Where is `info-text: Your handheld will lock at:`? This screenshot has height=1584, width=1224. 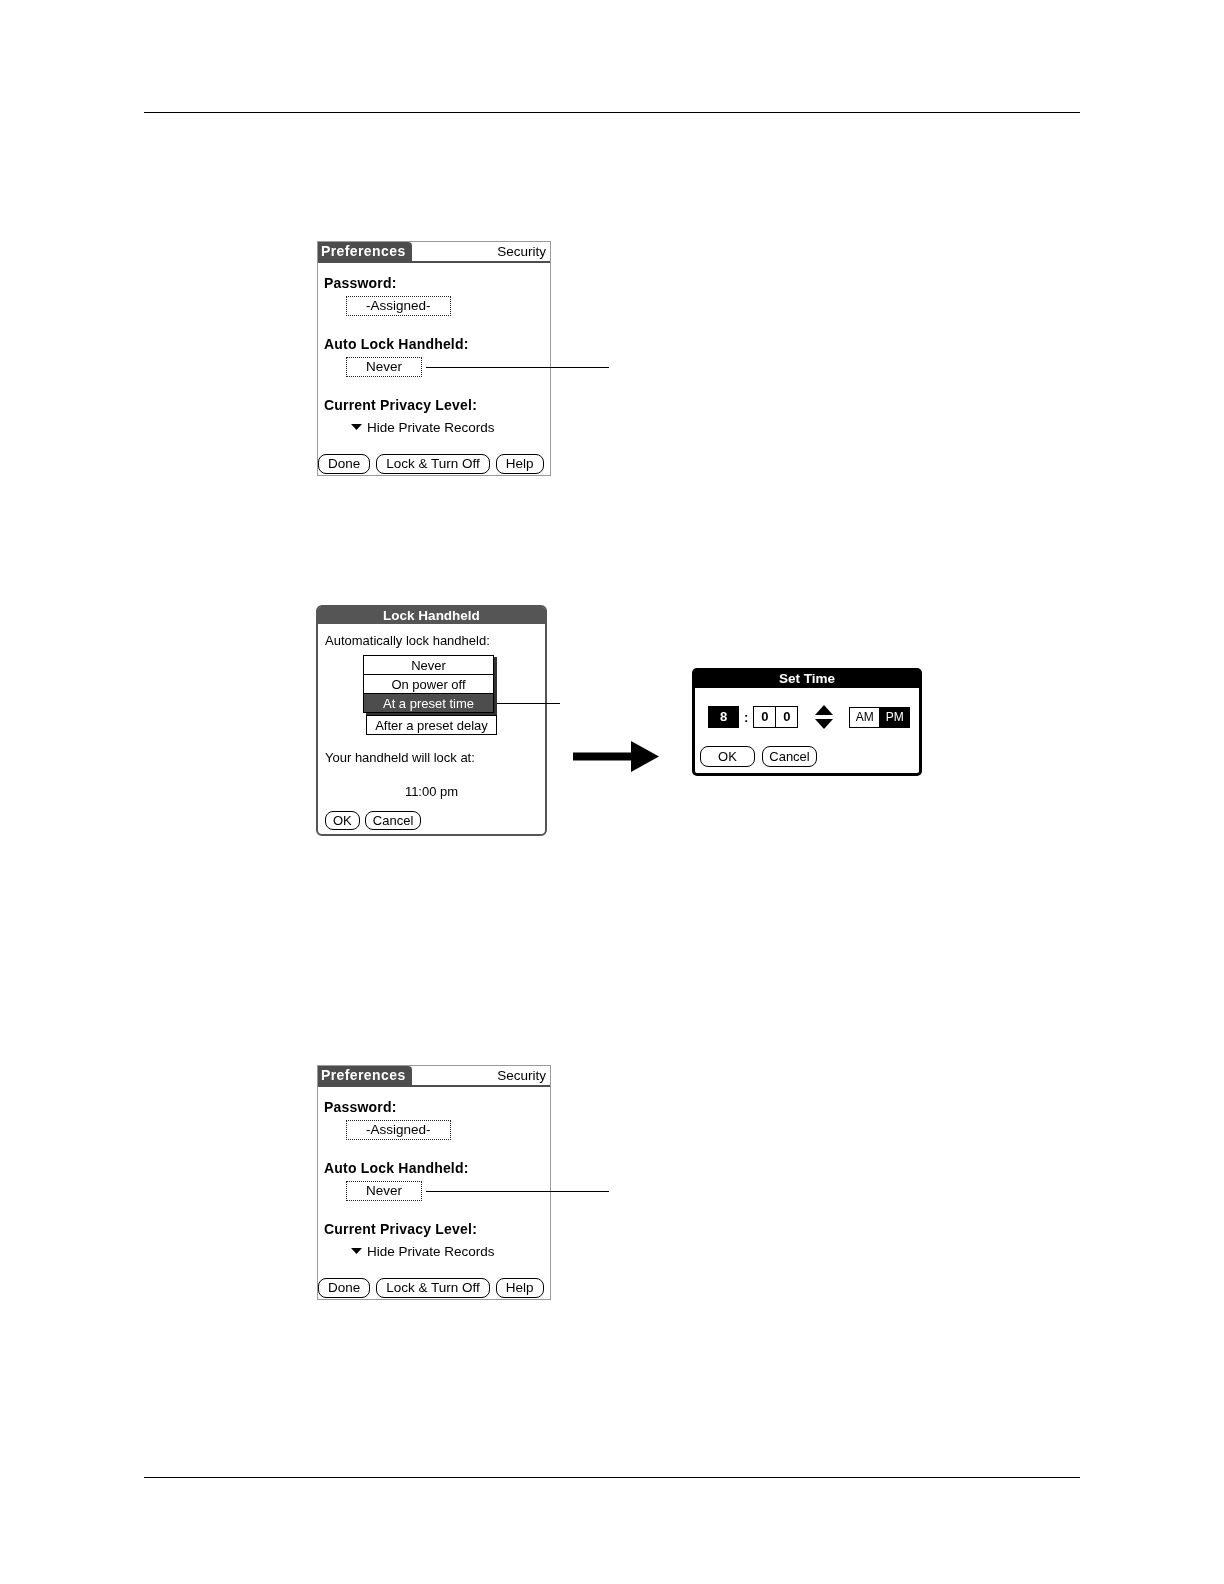 info-text: Your handheld will lock at: is located at coordinates (400, 758).